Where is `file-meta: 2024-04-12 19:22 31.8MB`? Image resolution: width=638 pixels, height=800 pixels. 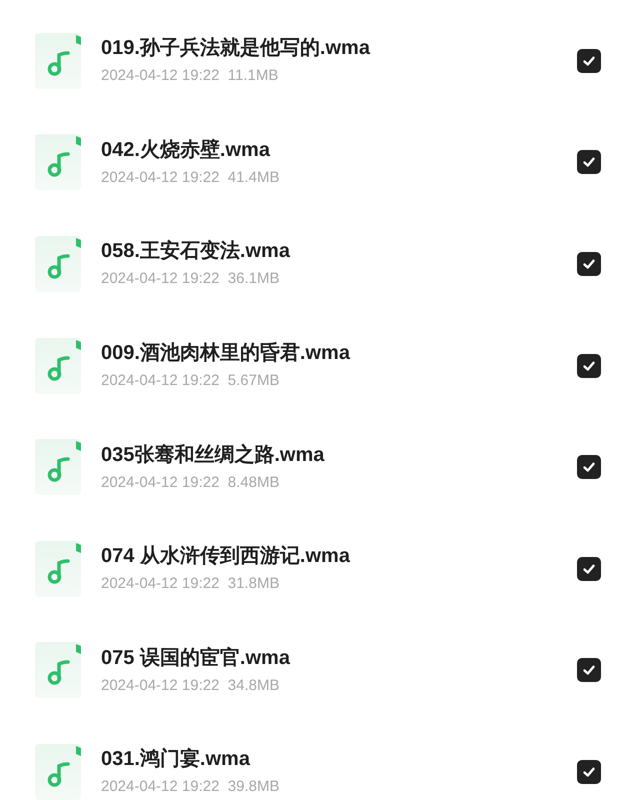 file-meta: 2024-04-12 19:22 31.8MB is located at coordinates (190, 584).